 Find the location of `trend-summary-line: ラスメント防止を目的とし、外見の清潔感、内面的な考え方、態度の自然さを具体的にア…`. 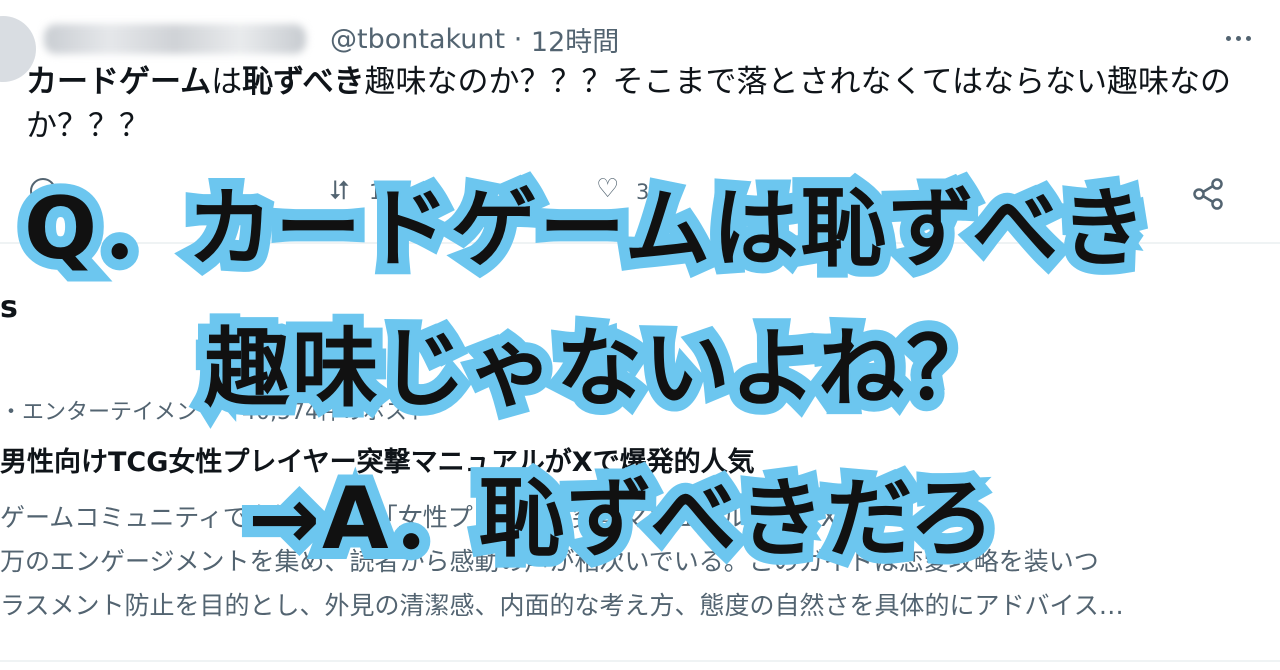

trend-summary-line: ラスメント防止を目的とし、外見の清潔感、内面的な考え方、態度の自然さを具体的にア… is located at coordinates (562, 605).